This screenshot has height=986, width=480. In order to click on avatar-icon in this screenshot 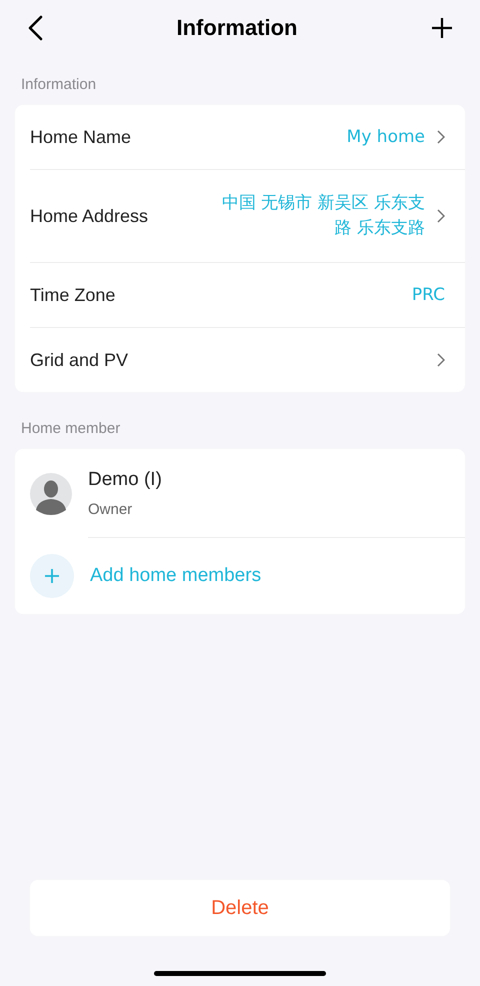, I will do `click(51, 493)`.